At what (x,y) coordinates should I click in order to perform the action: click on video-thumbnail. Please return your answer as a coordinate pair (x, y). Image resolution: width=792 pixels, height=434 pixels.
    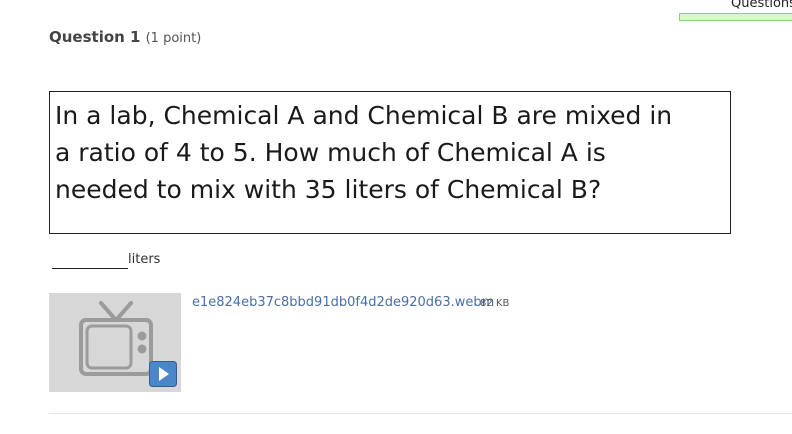
    Looking at the image, I should click on (115, 342).